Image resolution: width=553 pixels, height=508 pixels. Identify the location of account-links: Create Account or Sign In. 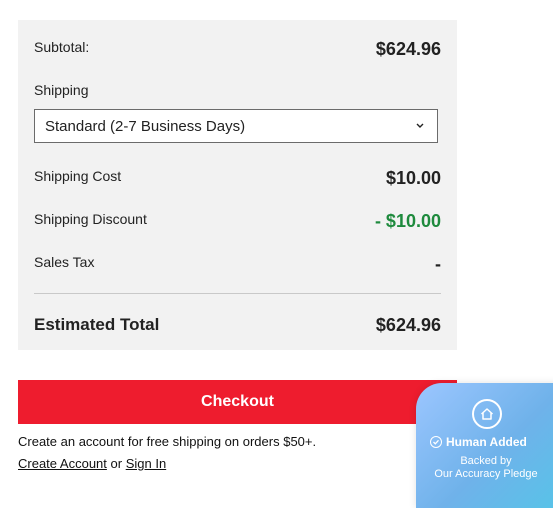
(92, 463).